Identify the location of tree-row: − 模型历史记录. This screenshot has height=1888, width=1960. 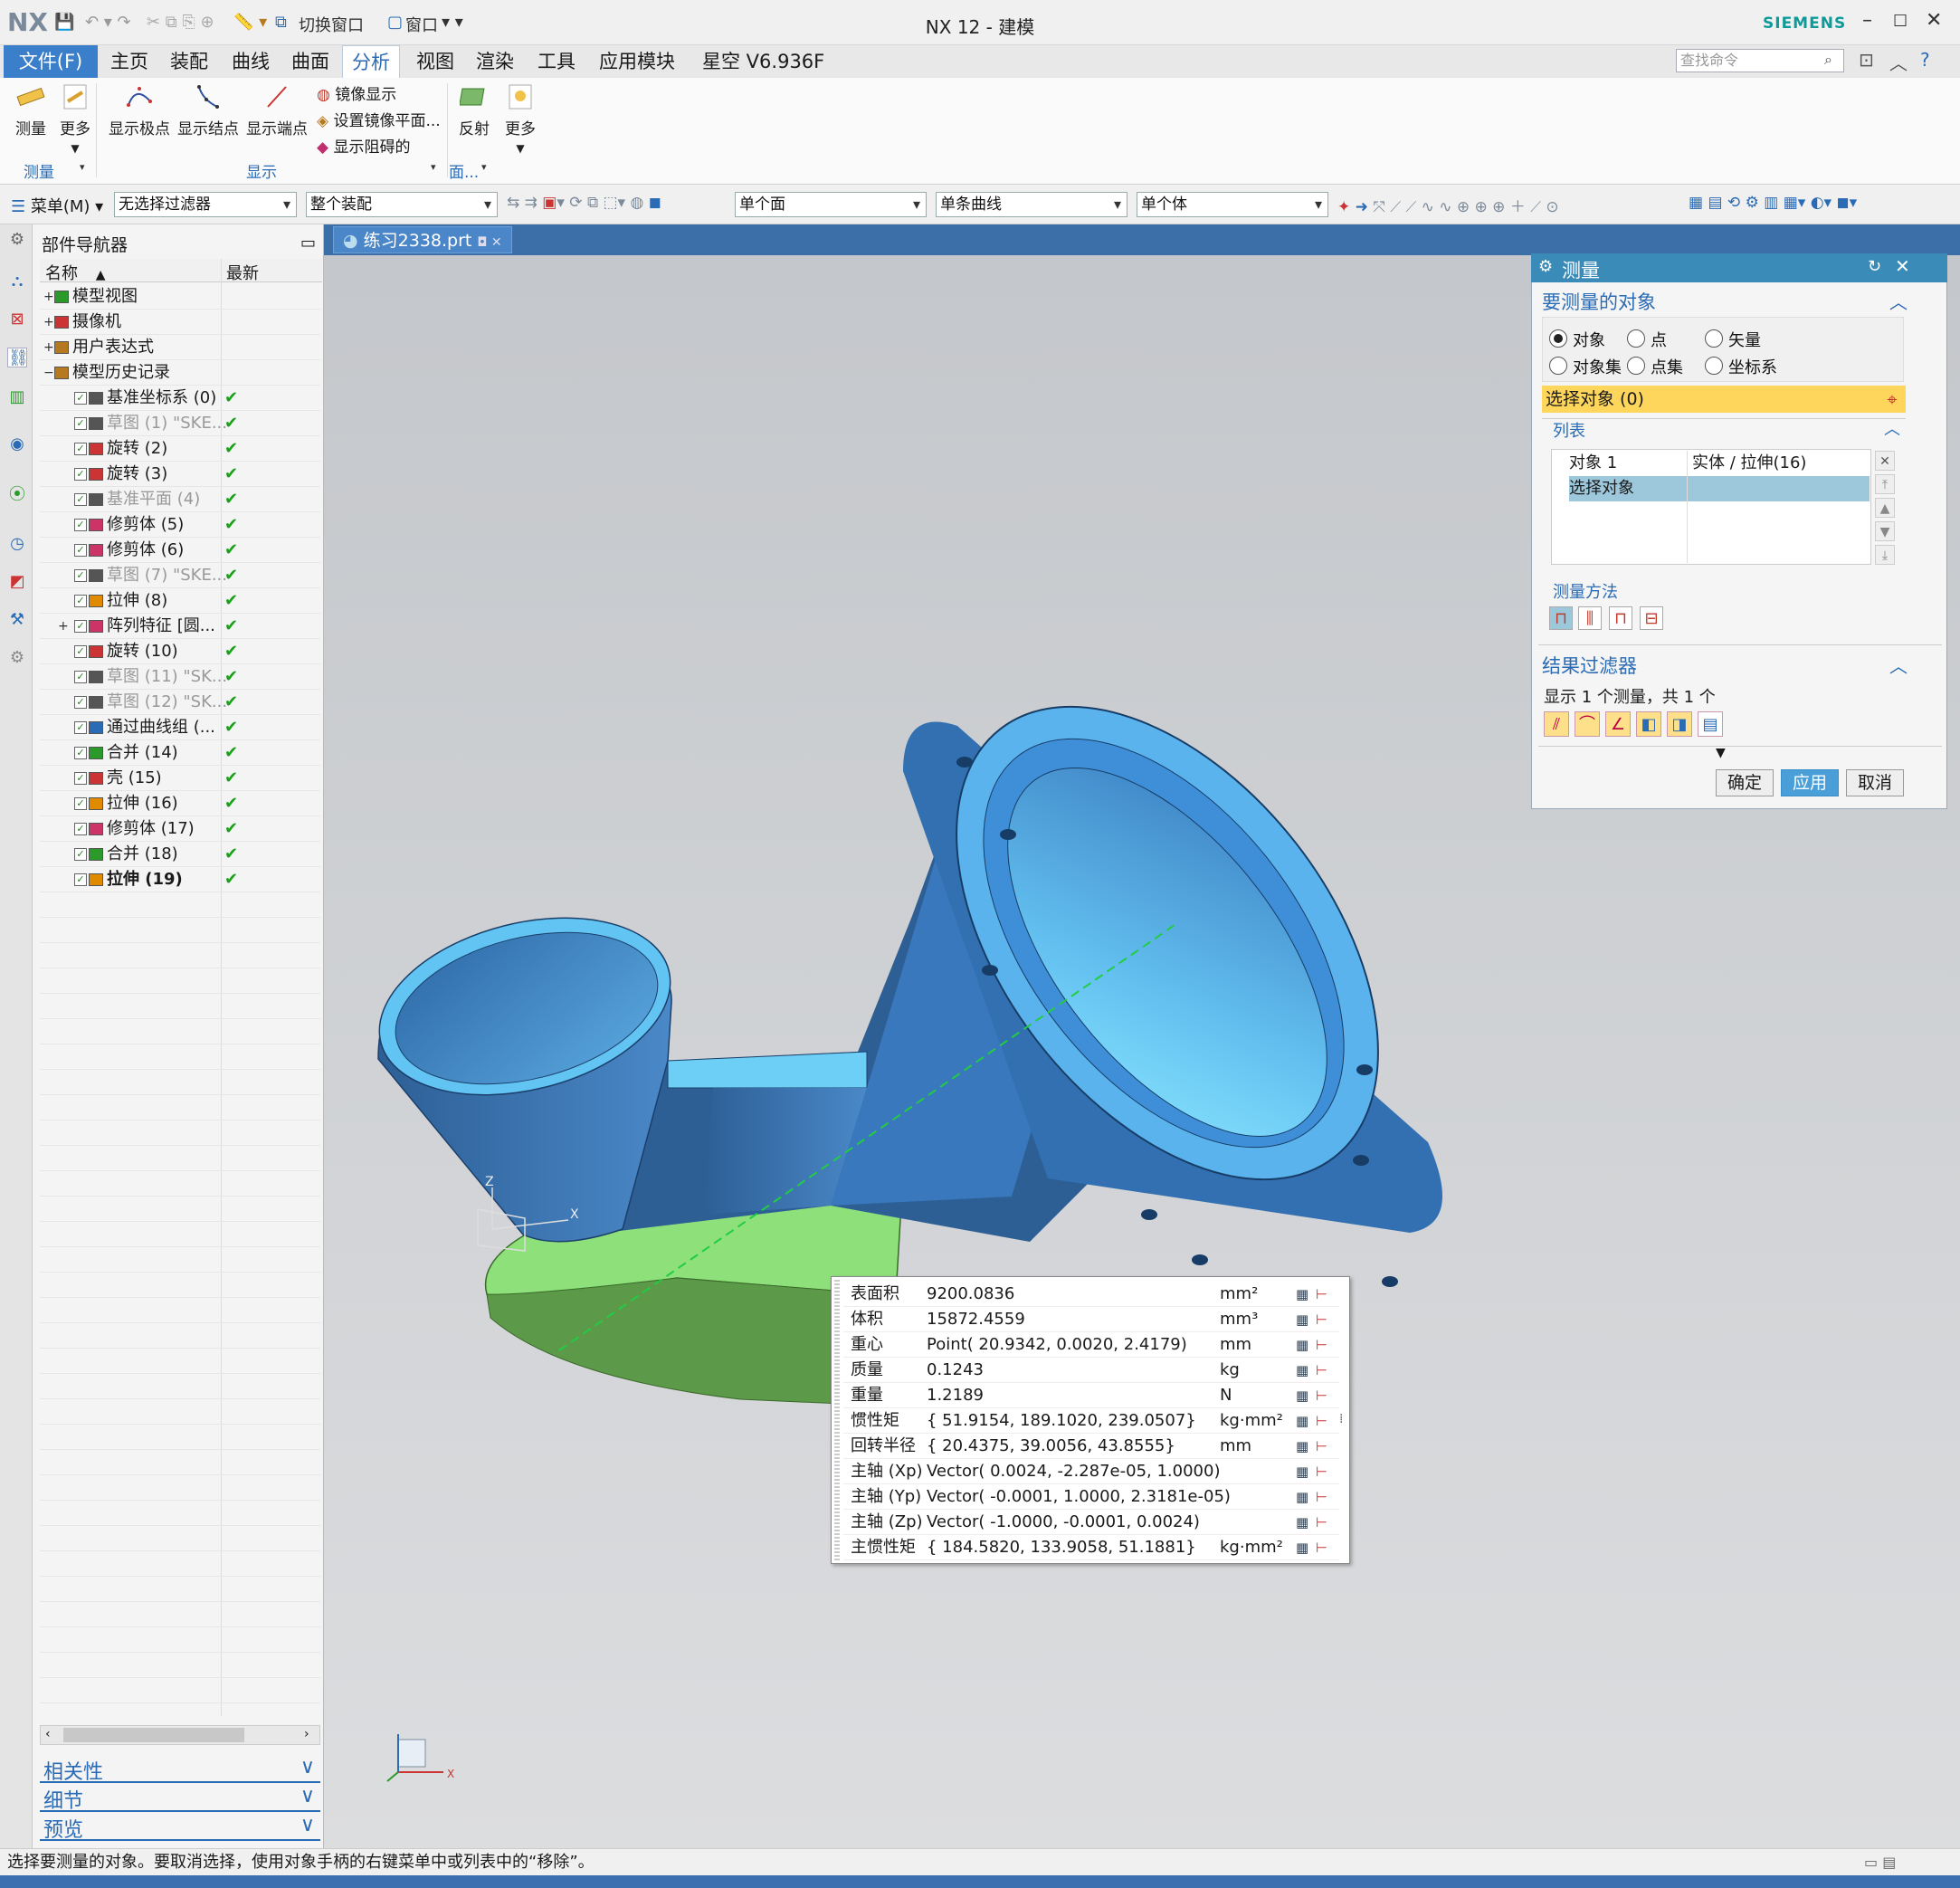
(180, 373).